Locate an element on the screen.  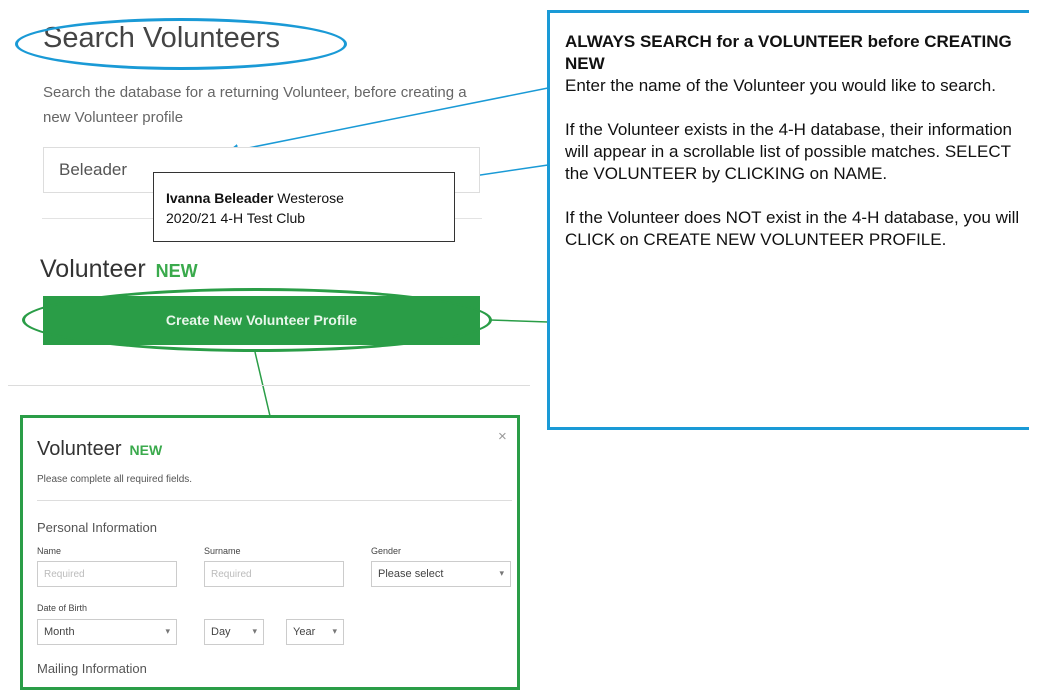
day-select: Day ▾ is located at coordinates (234, 632).